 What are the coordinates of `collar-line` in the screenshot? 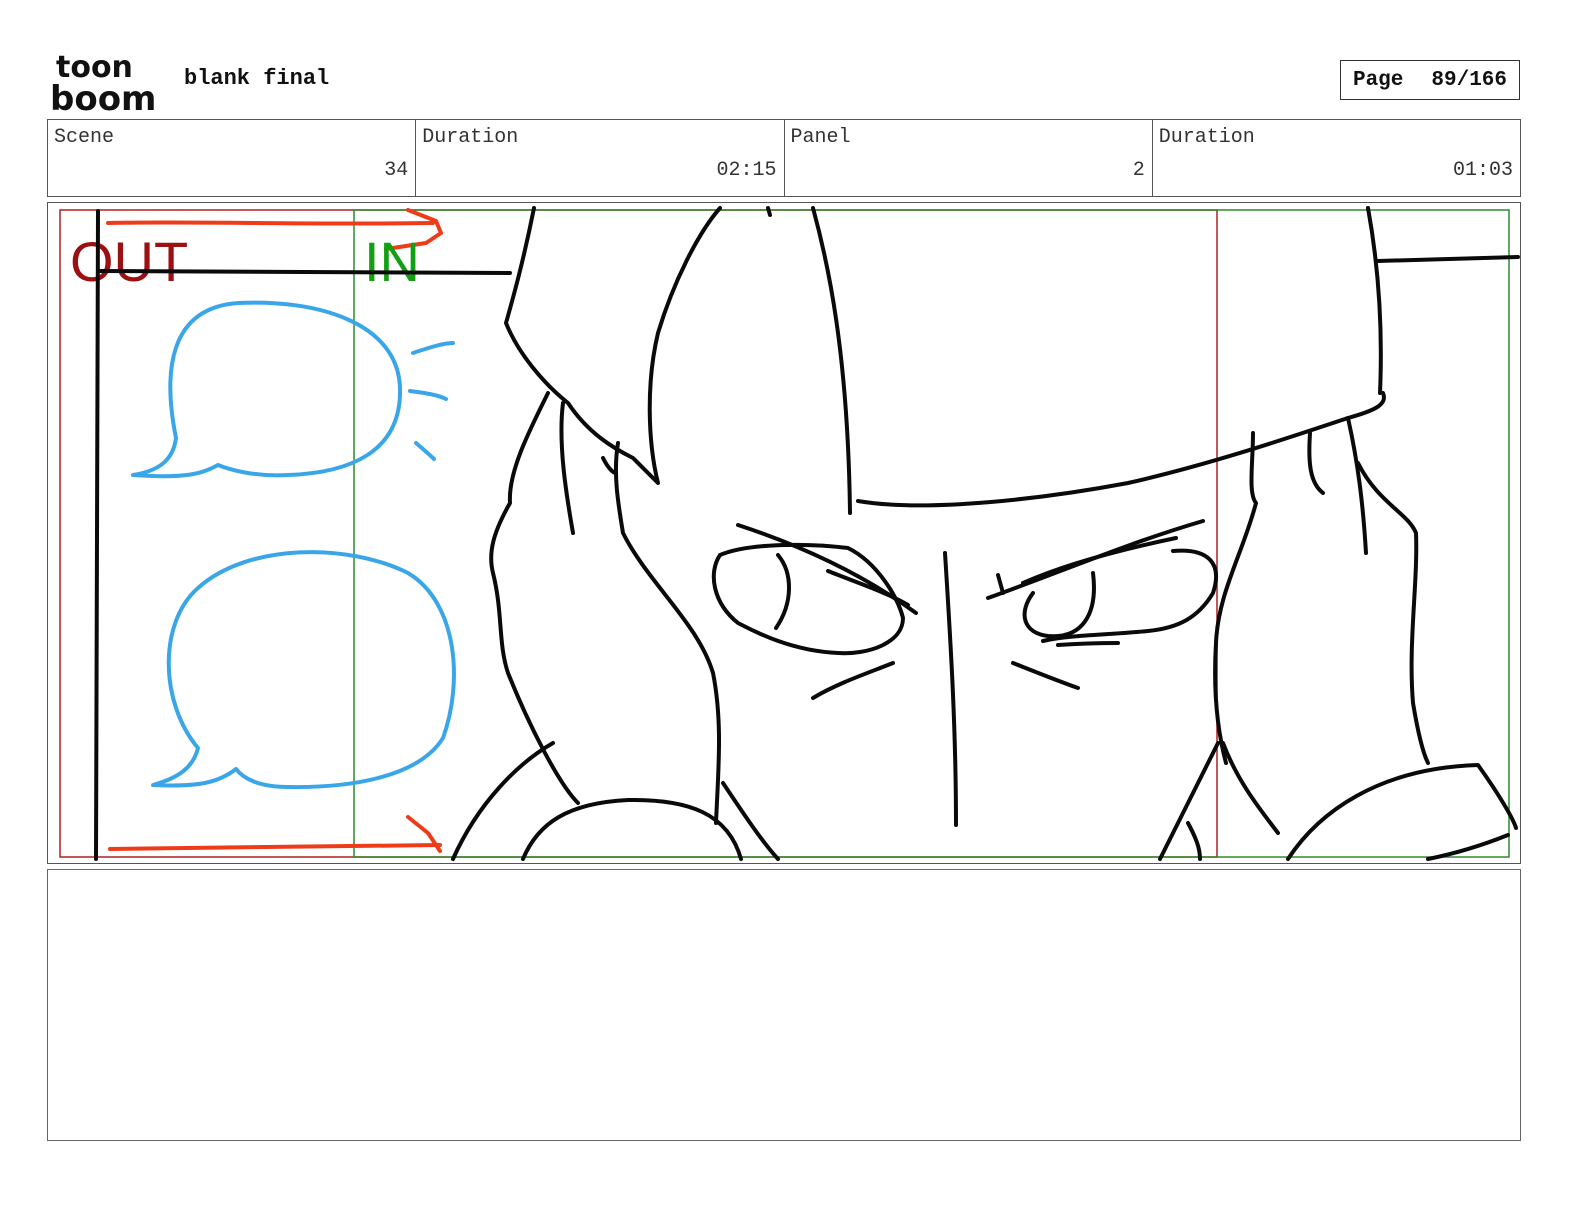 It's located at (750, 821).